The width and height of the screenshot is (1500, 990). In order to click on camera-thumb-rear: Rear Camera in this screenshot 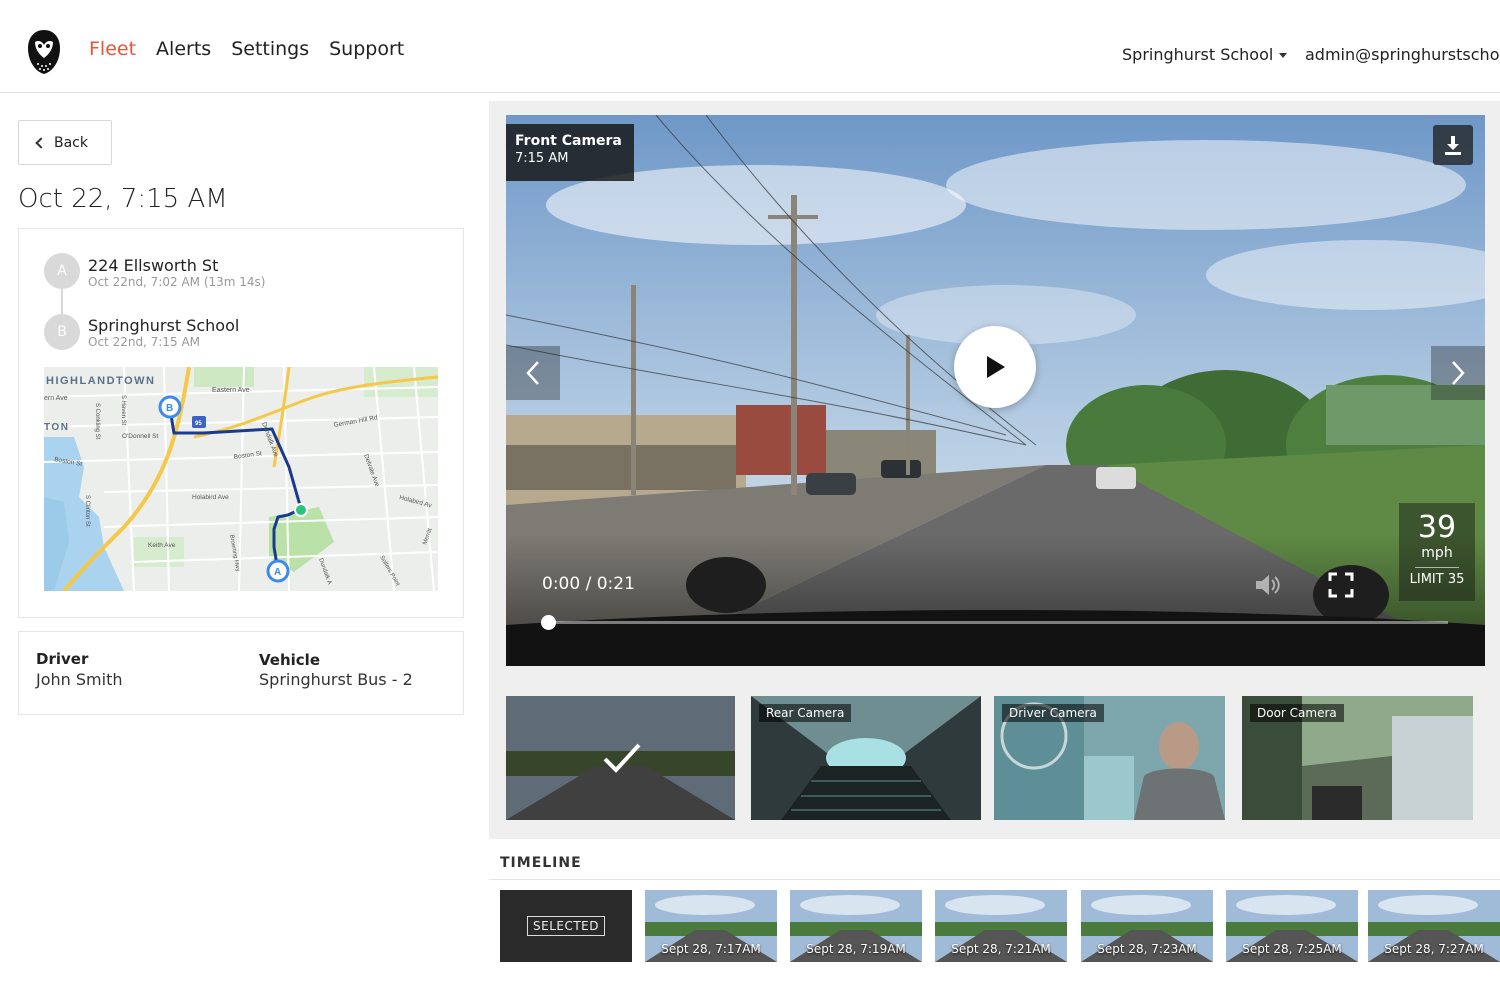, I will do `click(866, 758)`.